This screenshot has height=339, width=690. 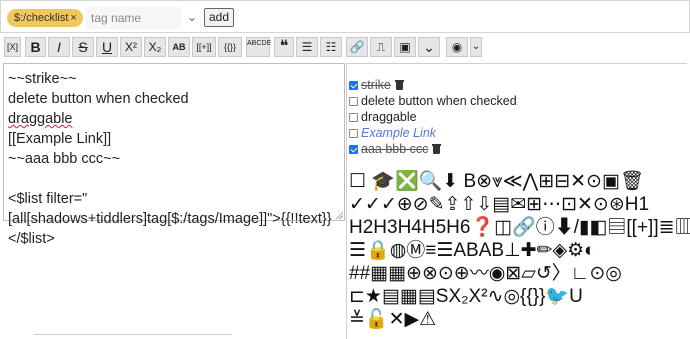 I want to click on editor-line: delete button when checked, so click(x=98, y=99).